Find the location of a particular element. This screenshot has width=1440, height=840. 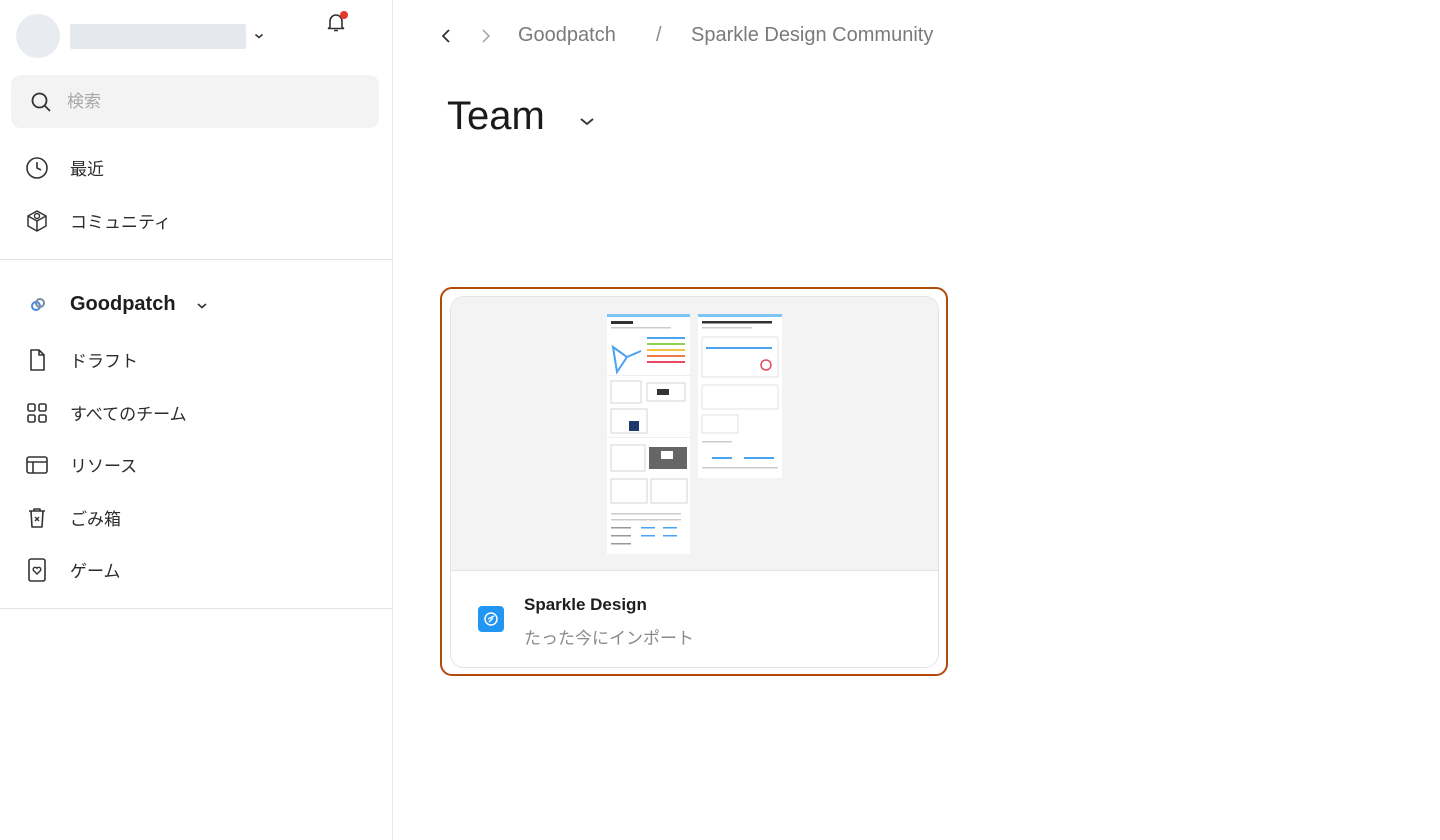

sidebar-item-trash: ごみ箱 is located at coordinates (196, 517).